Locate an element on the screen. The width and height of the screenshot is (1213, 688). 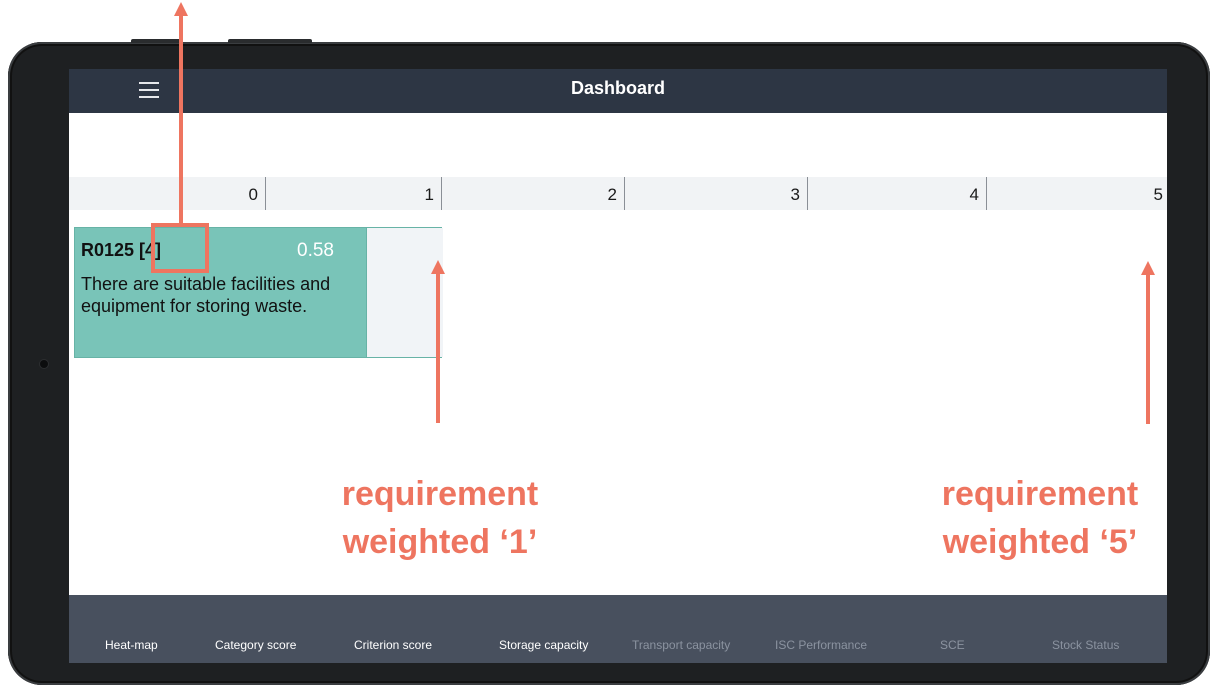
scale-tick-4: 4 is located at coordinates (974, 194).